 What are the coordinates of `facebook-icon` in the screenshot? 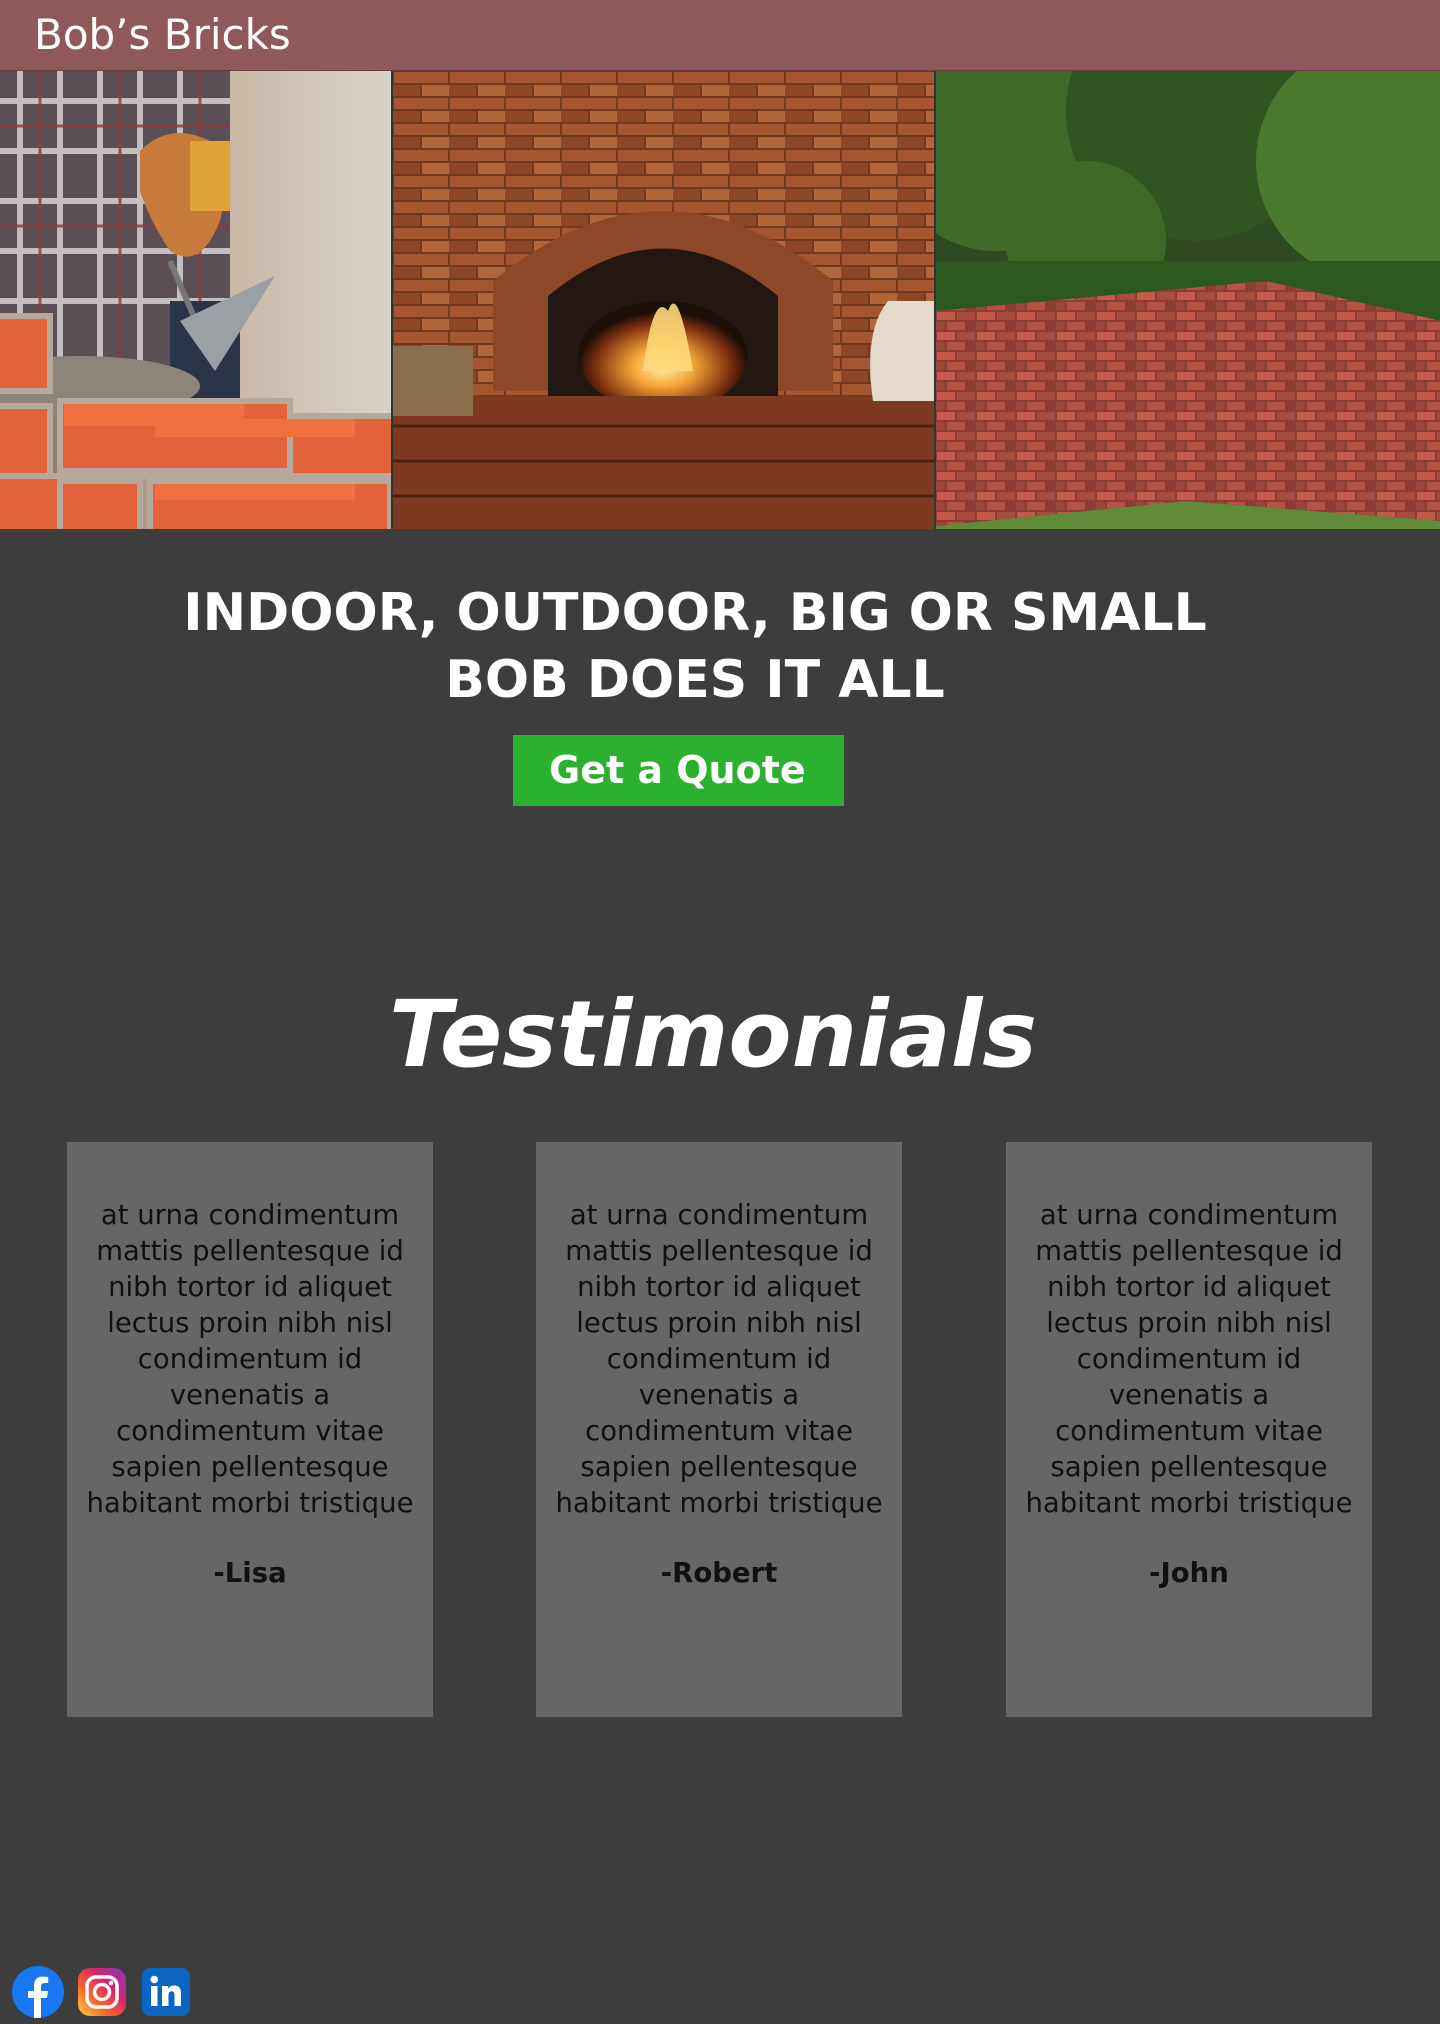 It's located at (38, 1992).